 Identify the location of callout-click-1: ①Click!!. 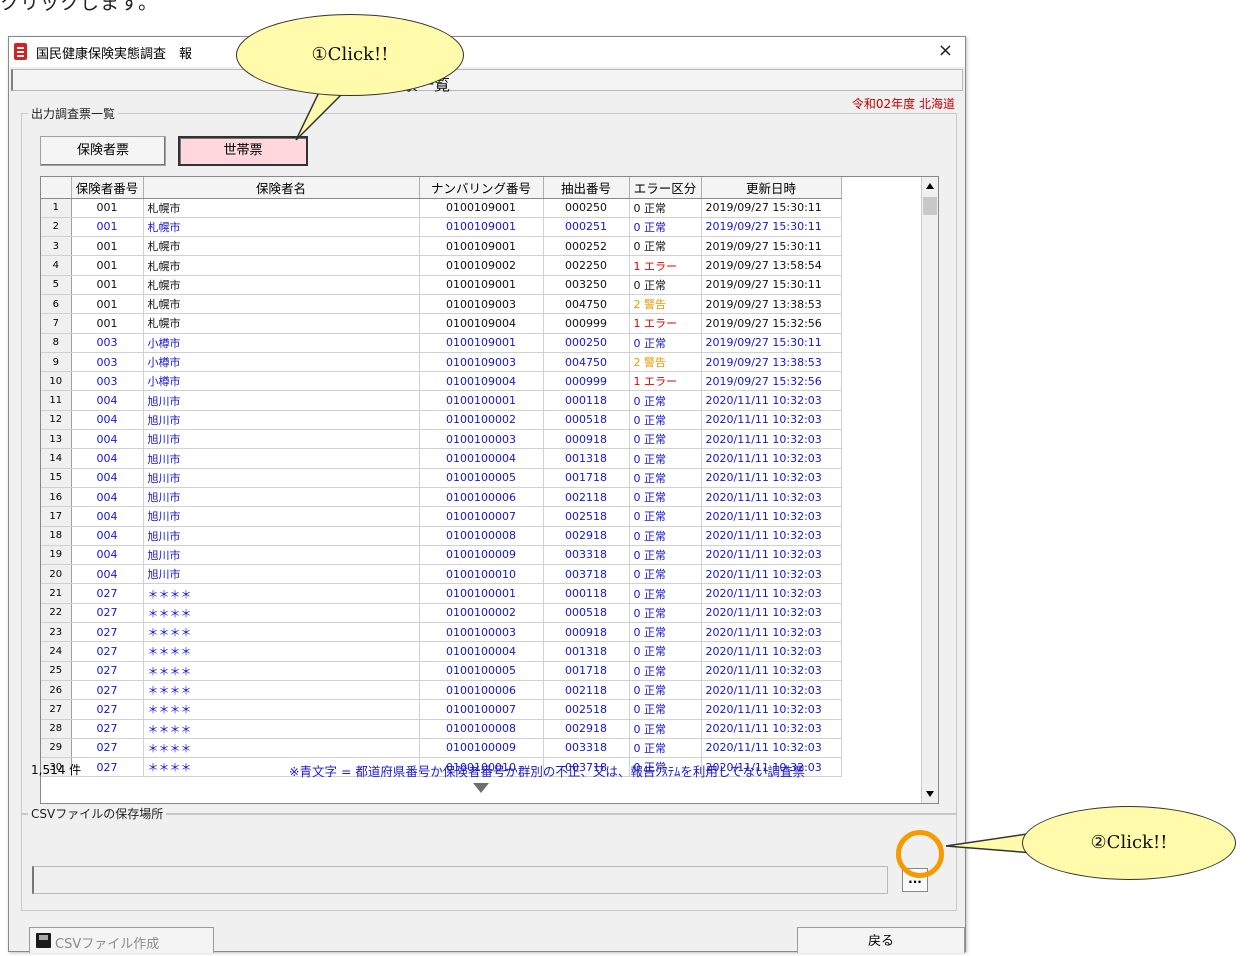
(350, 55).